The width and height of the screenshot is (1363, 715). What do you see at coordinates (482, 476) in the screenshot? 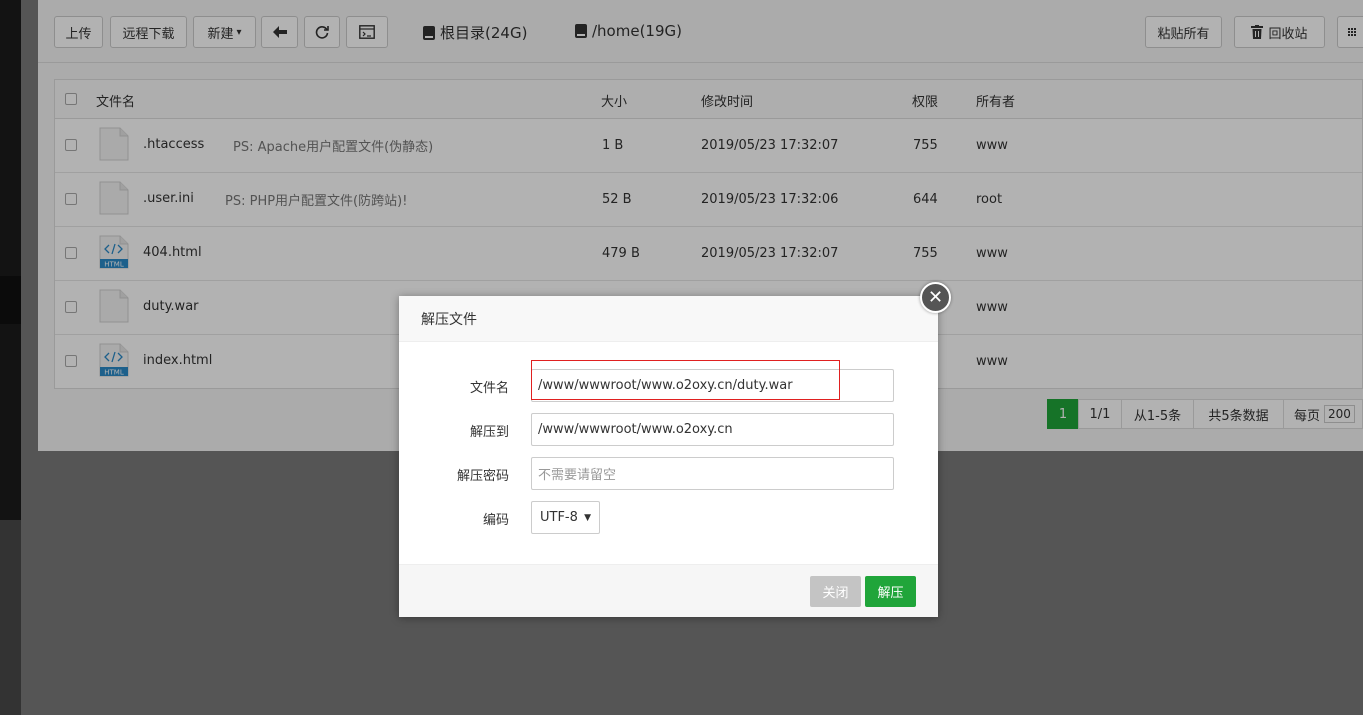
I see `password-label: 解压密码` at bounding box center [482, 476].